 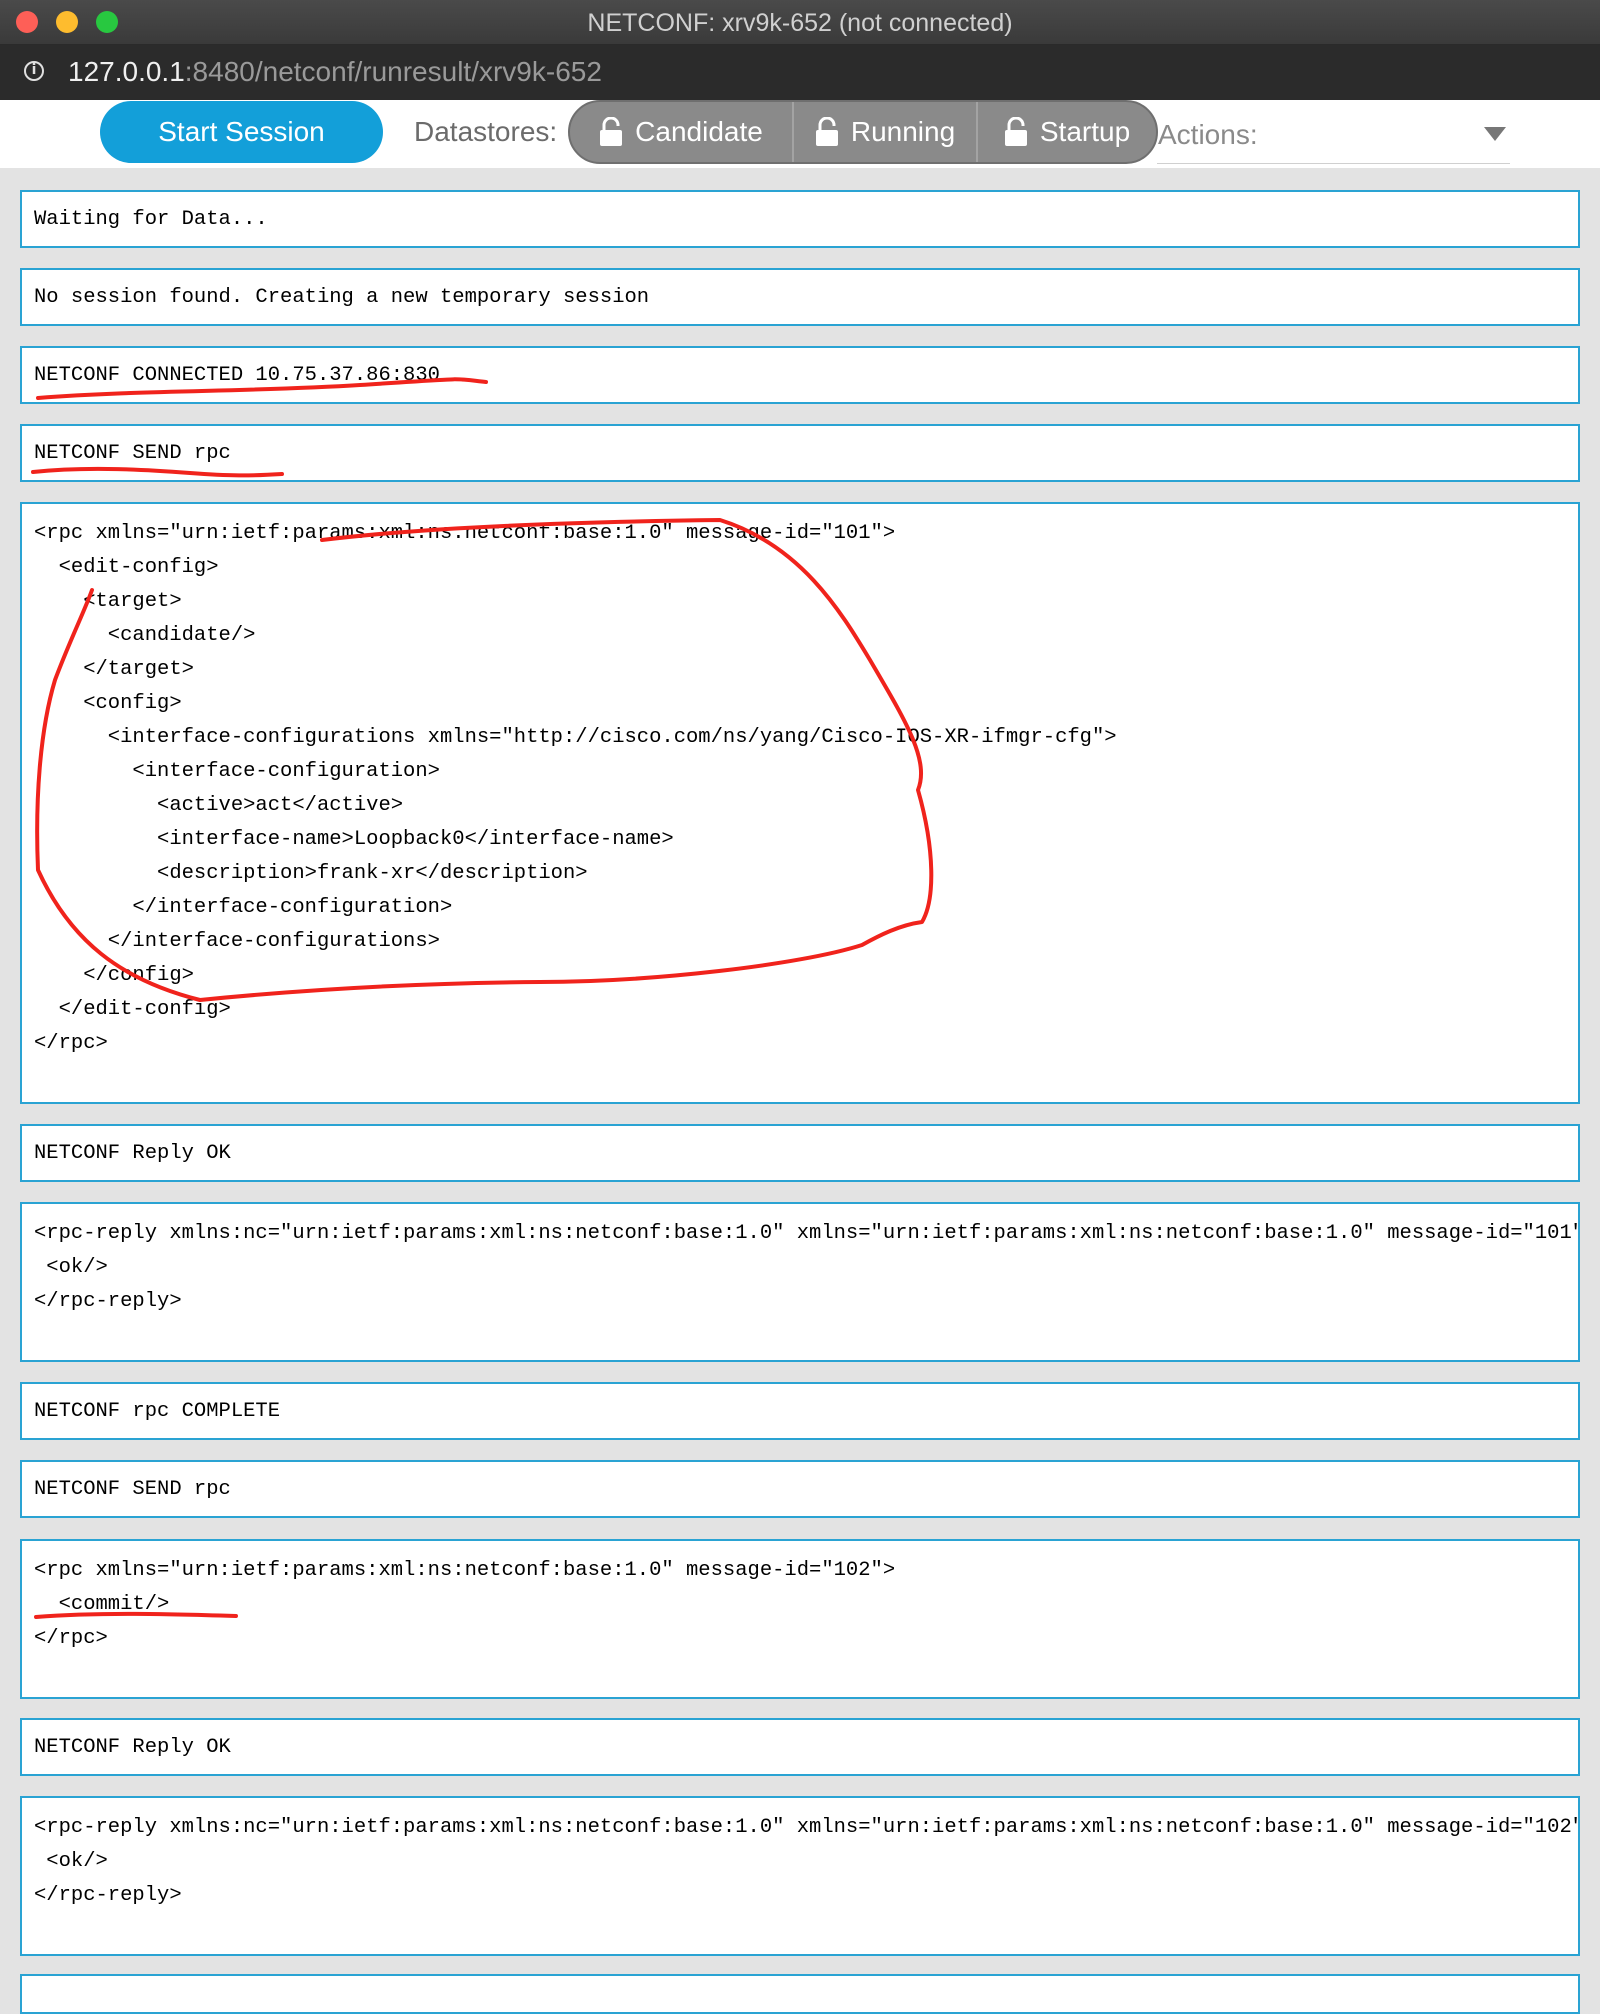 What do you see at coordinates (108, 601) in the screenshot?
I see `log-line: <target>` at bounding box center [108, 601].